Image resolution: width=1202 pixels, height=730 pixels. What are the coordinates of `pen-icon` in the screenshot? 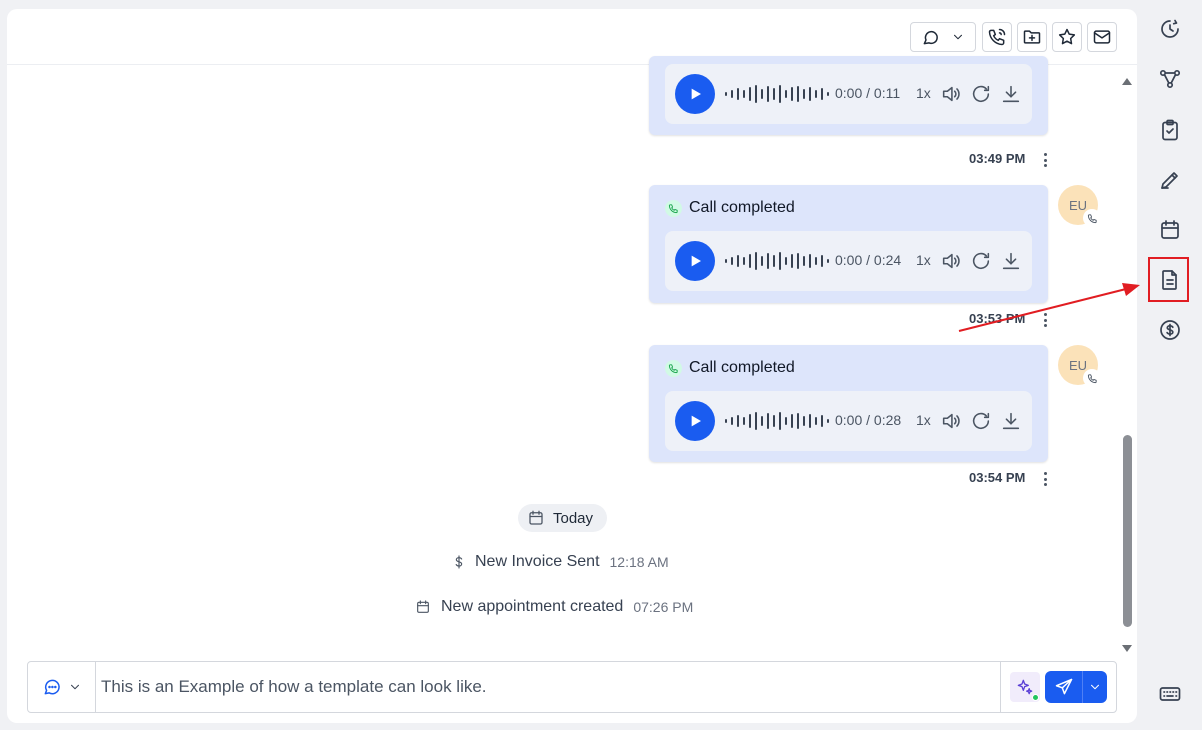 It's located at (1169, 180).